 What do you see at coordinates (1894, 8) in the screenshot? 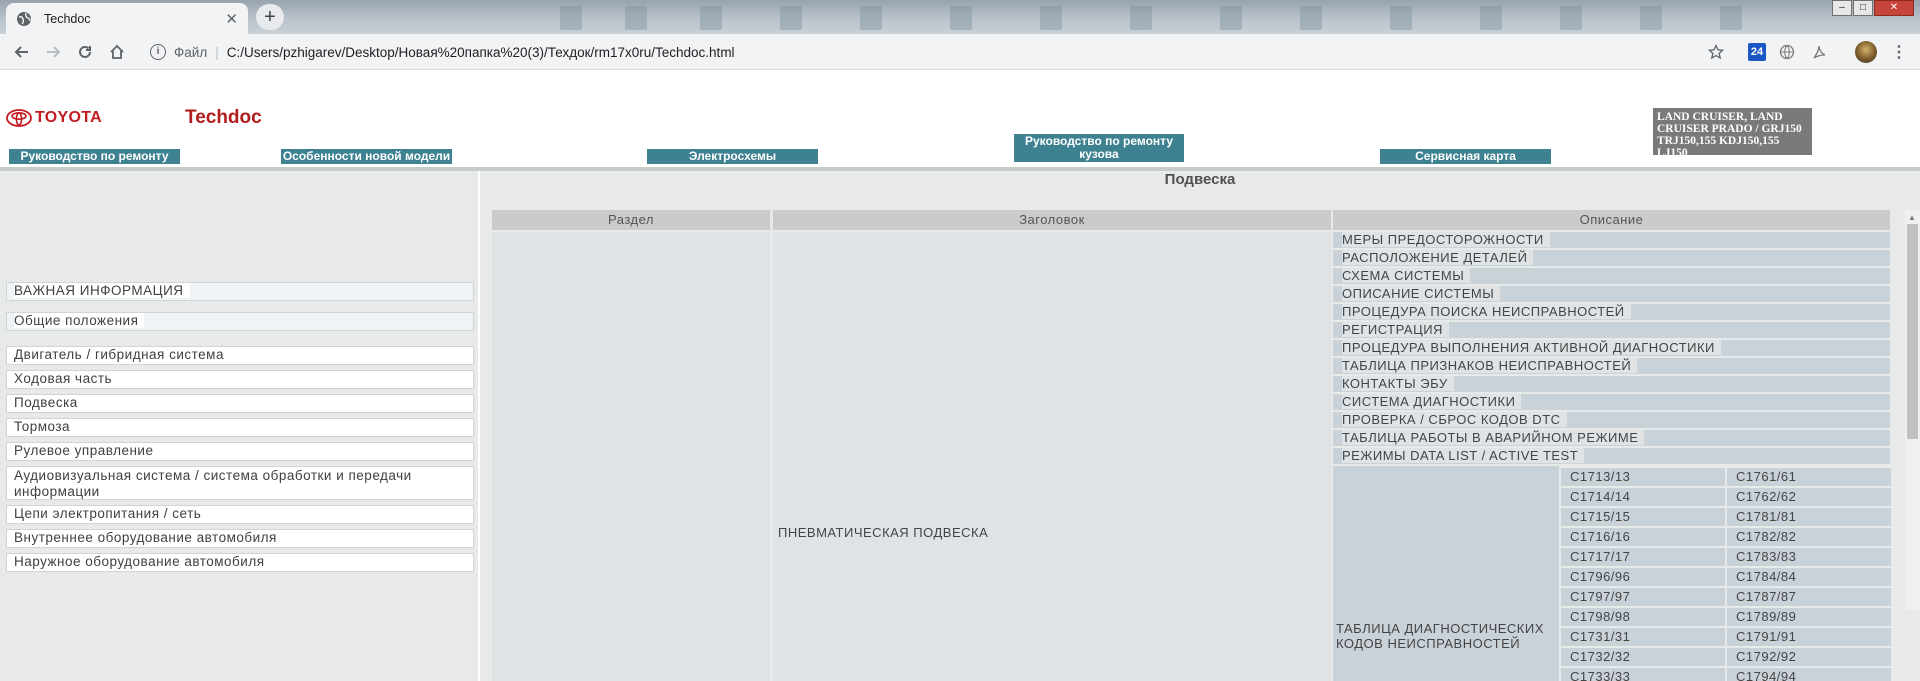
I see `close-window-icon: ✕` at bounding box center [1894, 8].